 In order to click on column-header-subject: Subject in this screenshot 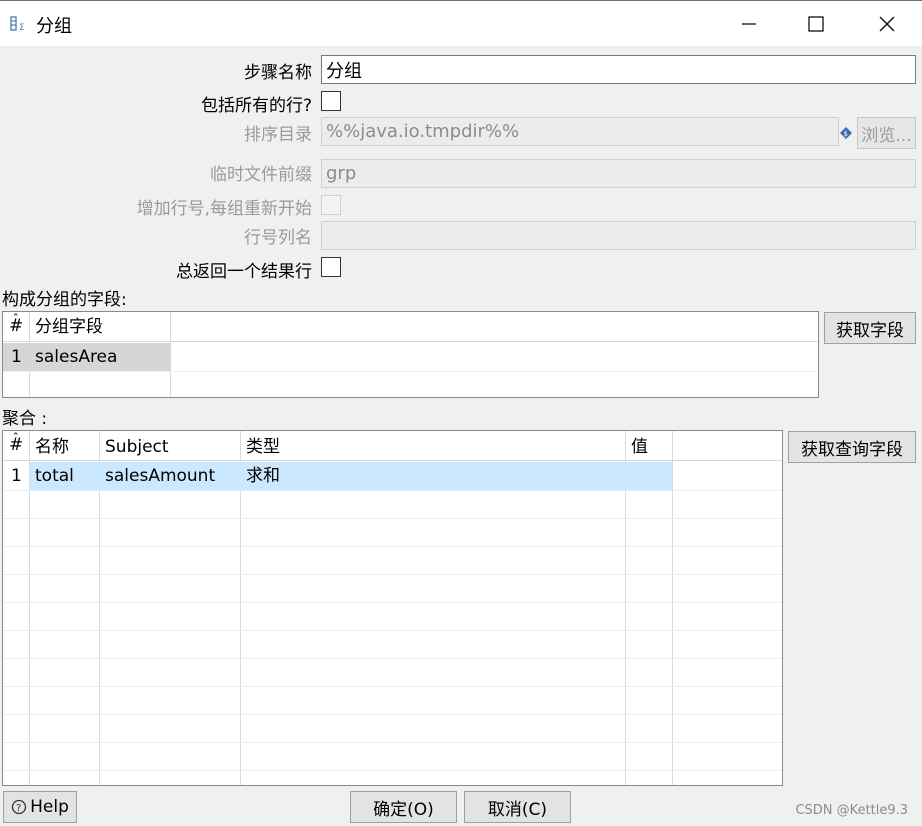, I will do `click(170, 447)`.